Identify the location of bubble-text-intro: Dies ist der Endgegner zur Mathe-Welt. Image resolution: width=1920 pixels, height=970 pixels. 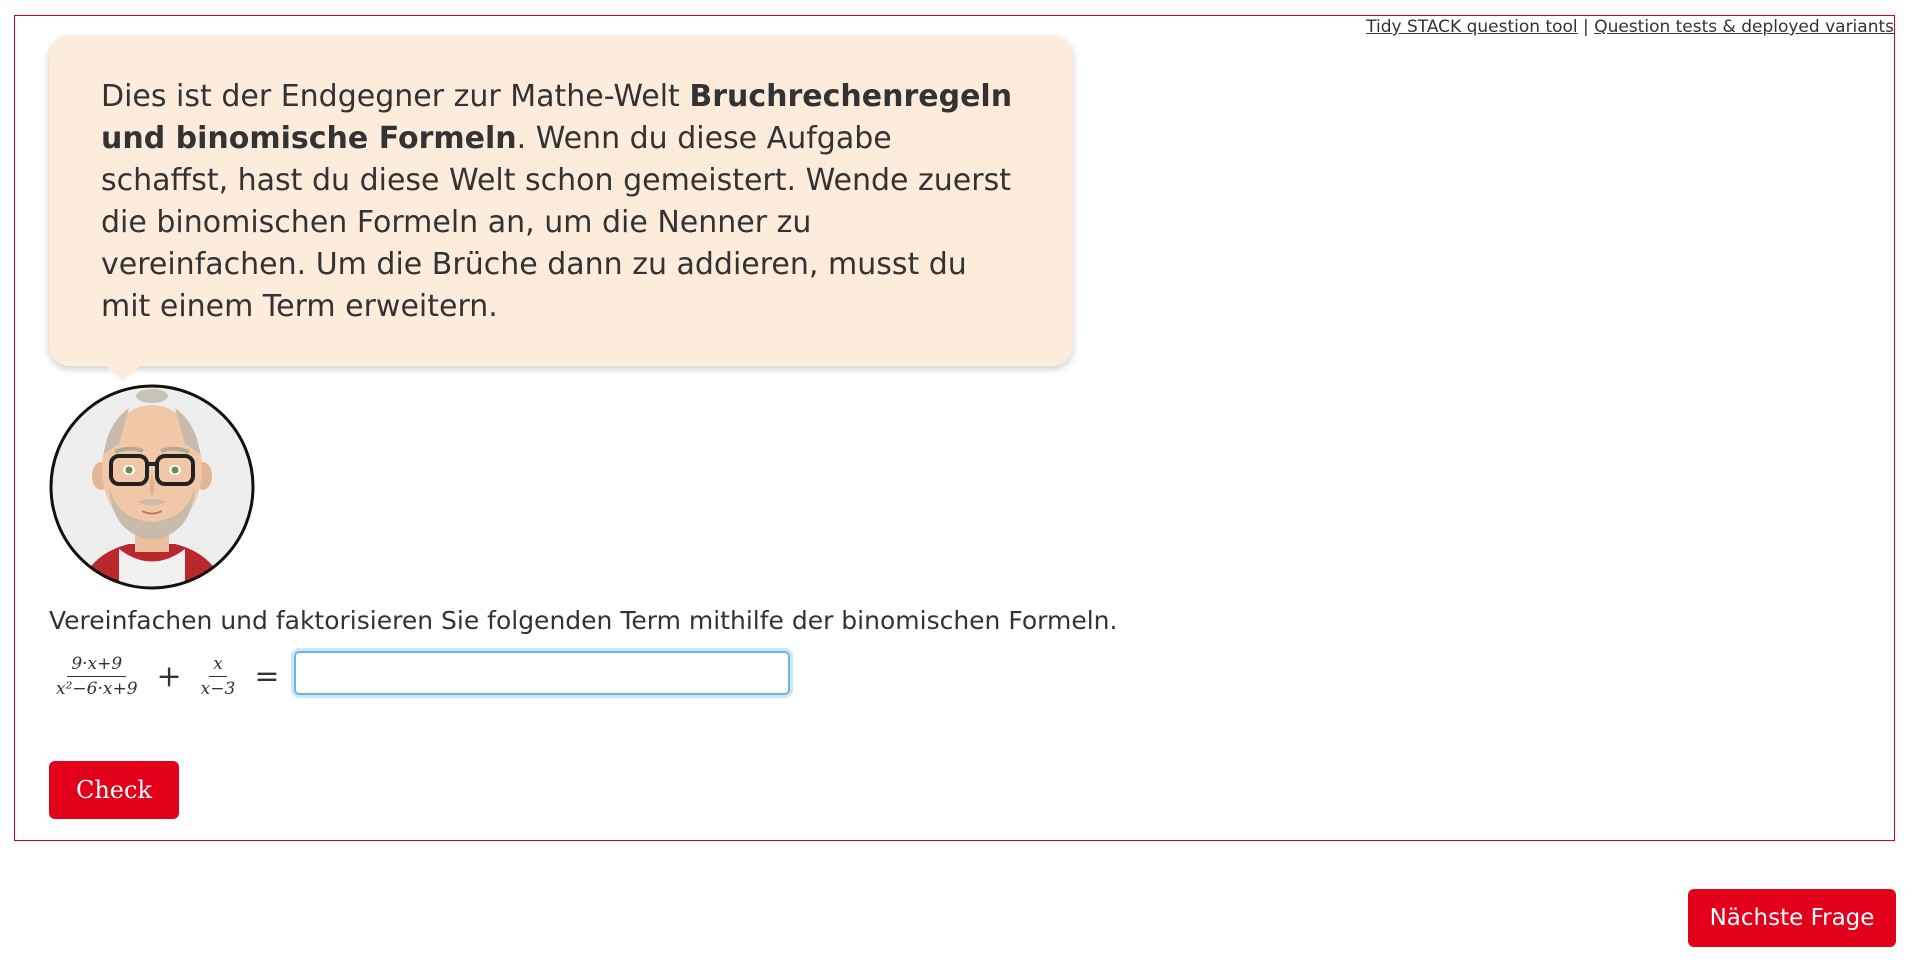
(395, 96).